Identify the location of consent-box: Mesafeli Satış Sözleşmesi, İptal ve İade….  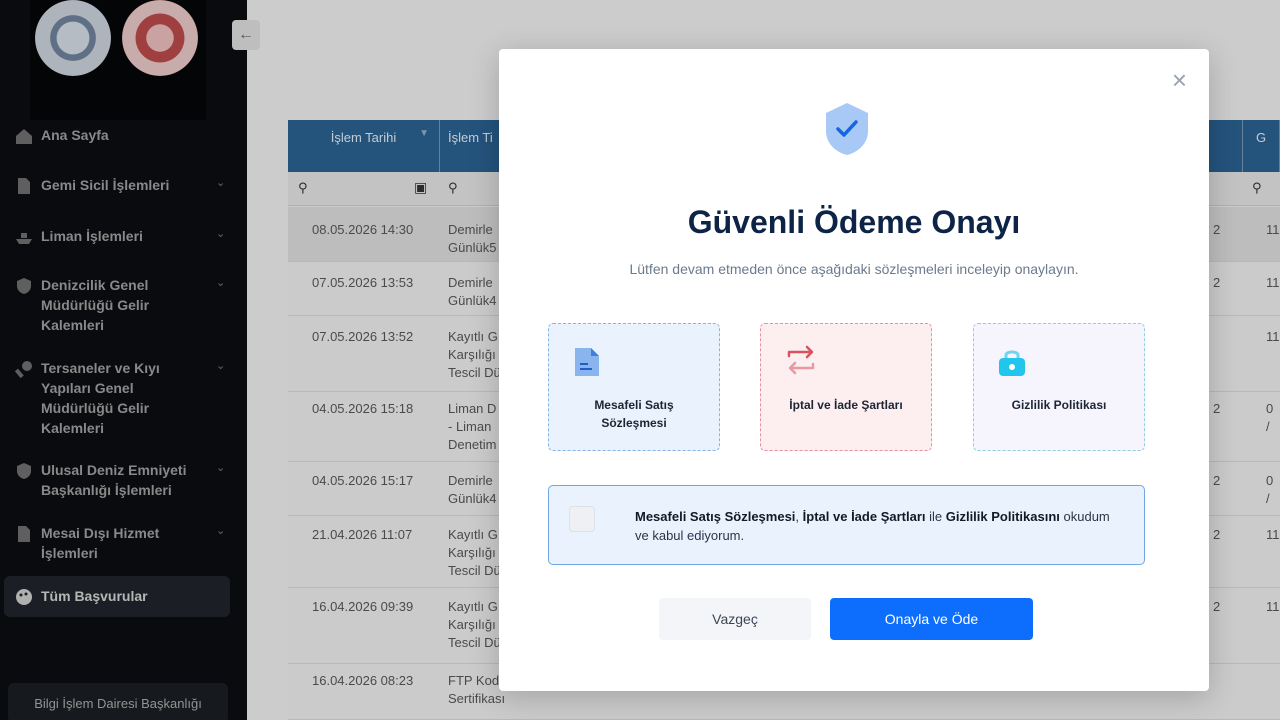
(846, 525).